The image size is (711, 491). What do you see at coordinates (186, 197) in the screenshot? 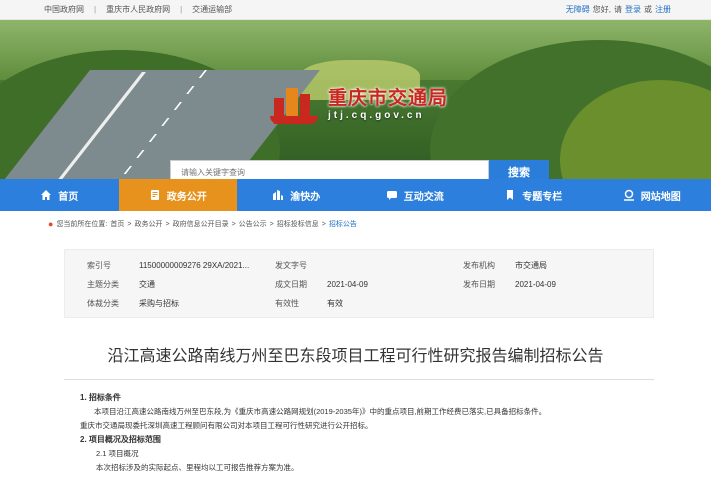
I see `nav-label: 政务公开` at bounding box center [186, 197].